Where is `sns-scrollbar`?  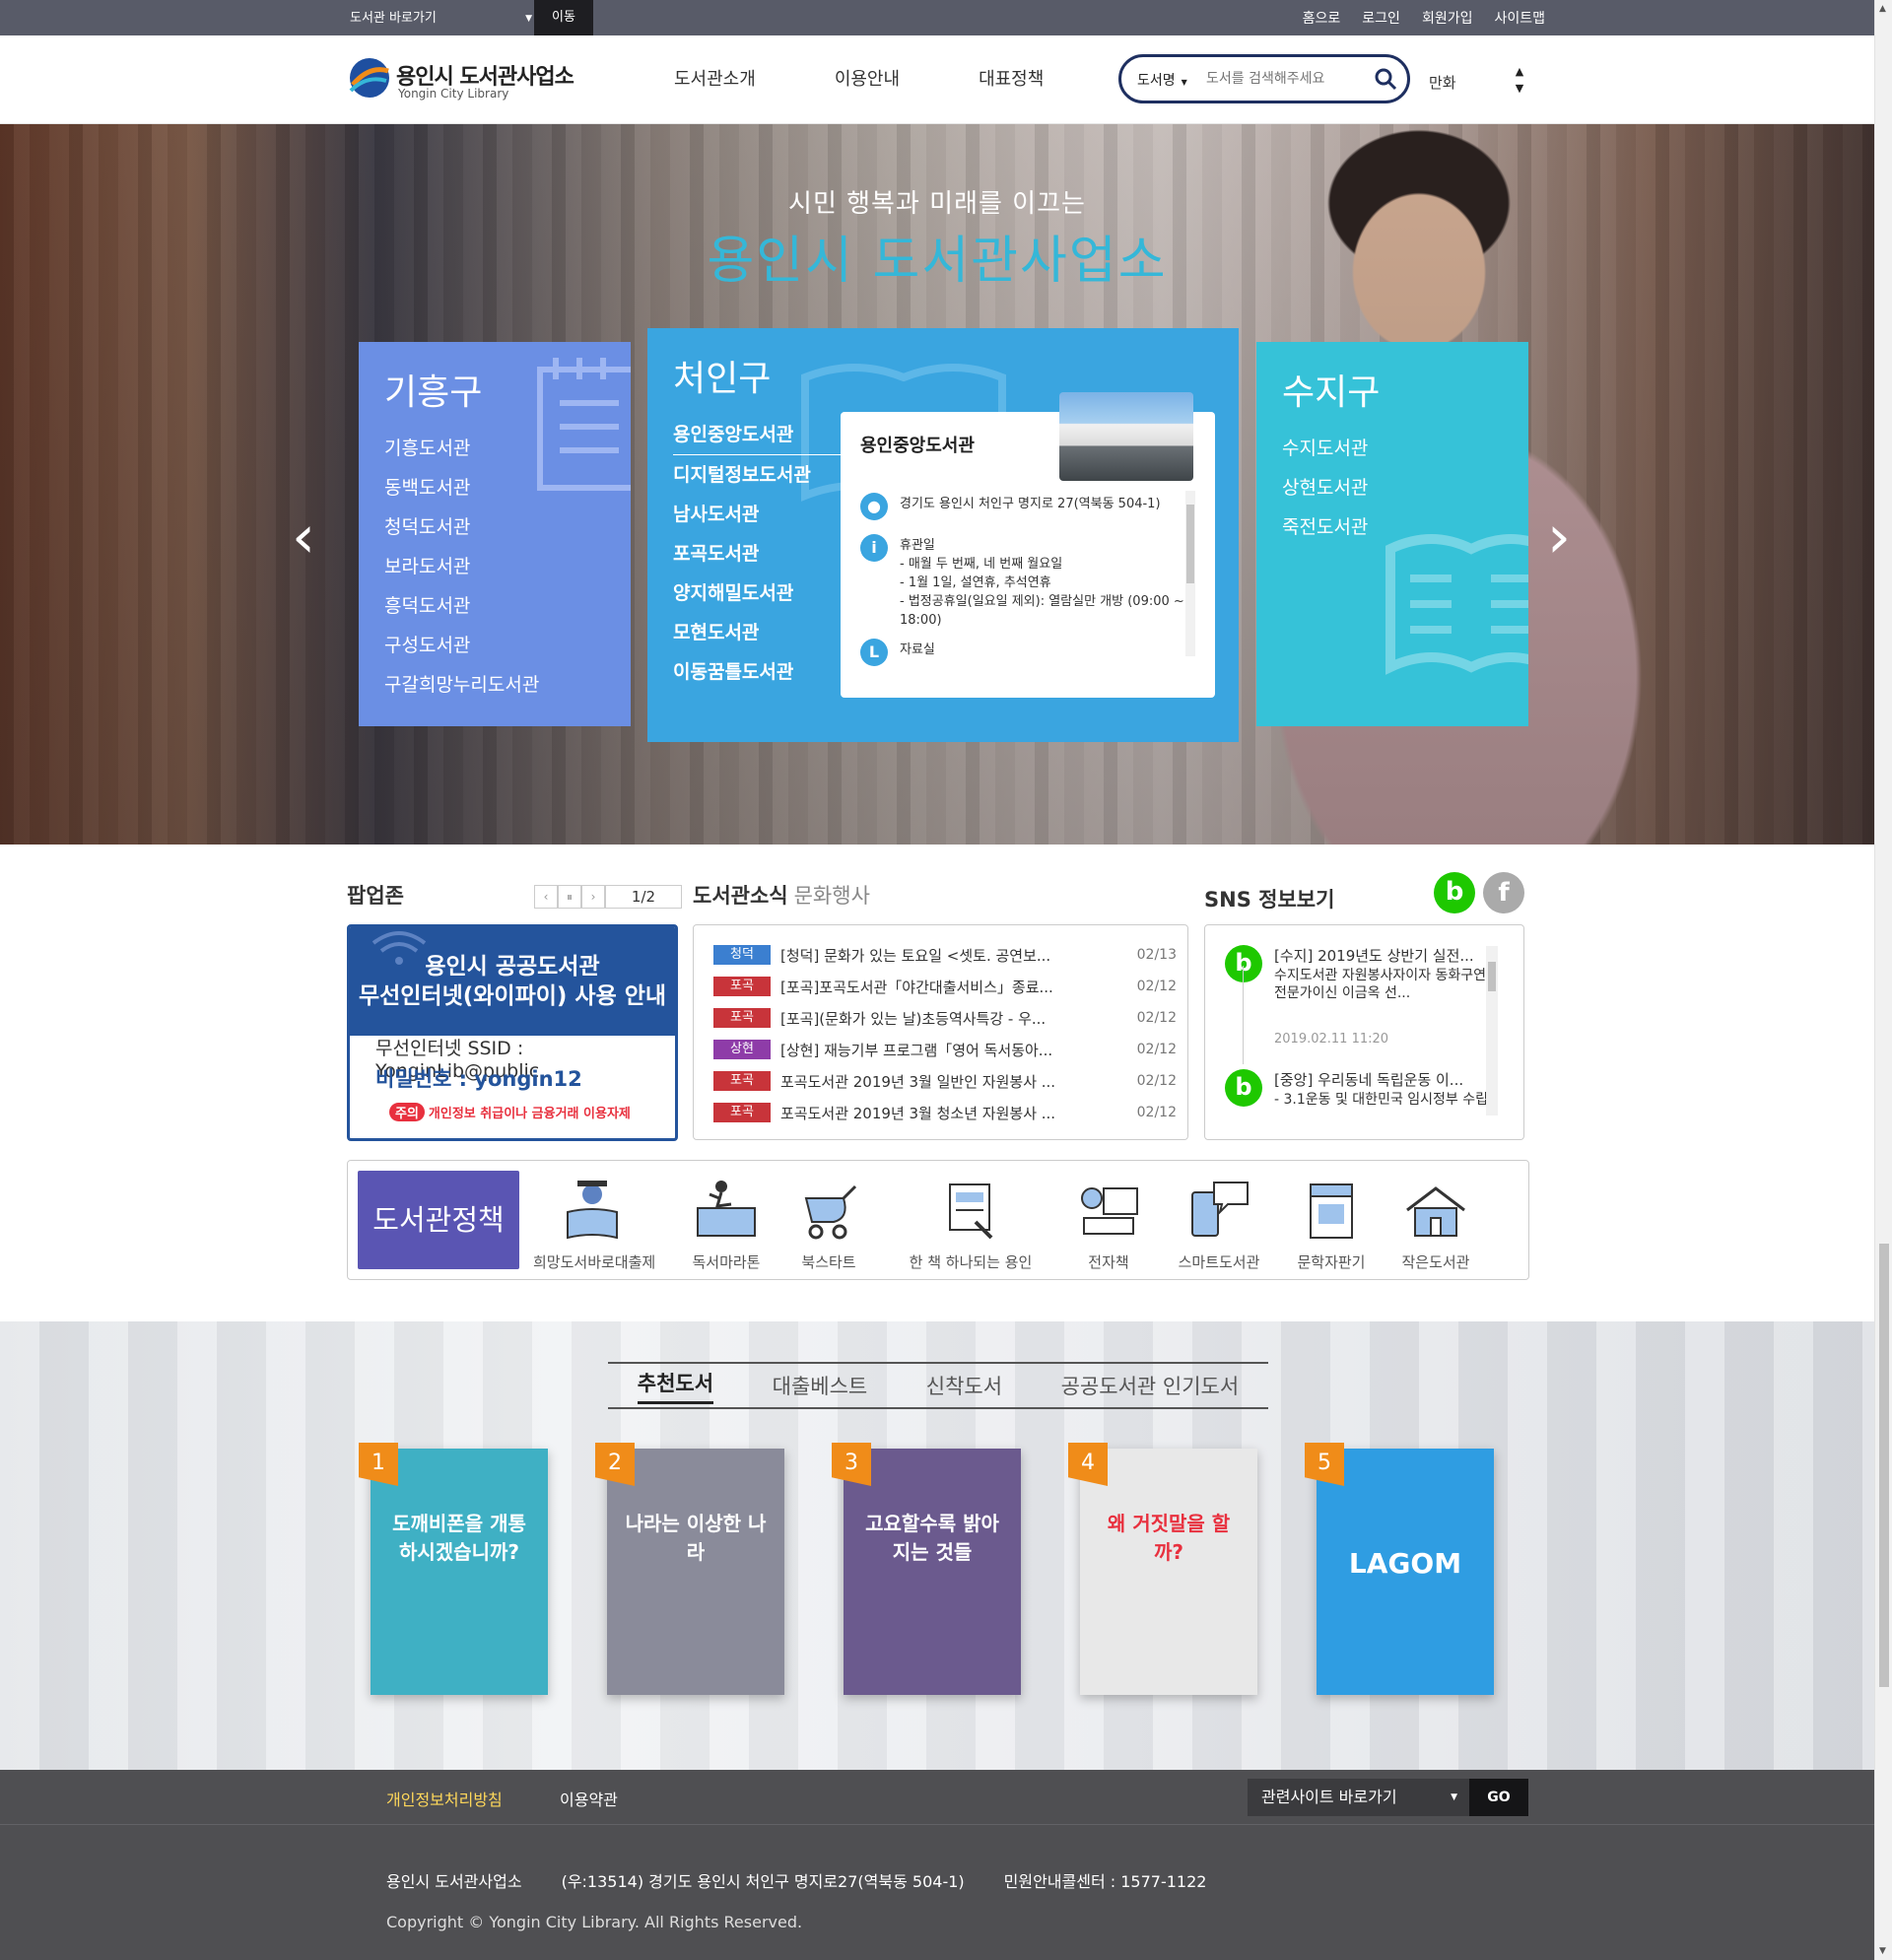 sns-scrollbar is located at coordinates (1492, 1031).